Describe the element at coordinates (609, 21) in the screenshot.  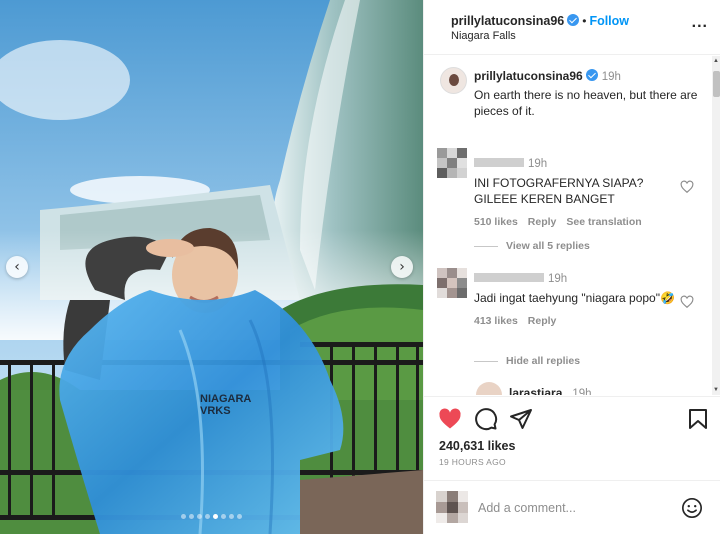
I see `follow-button: Follow` at that location.